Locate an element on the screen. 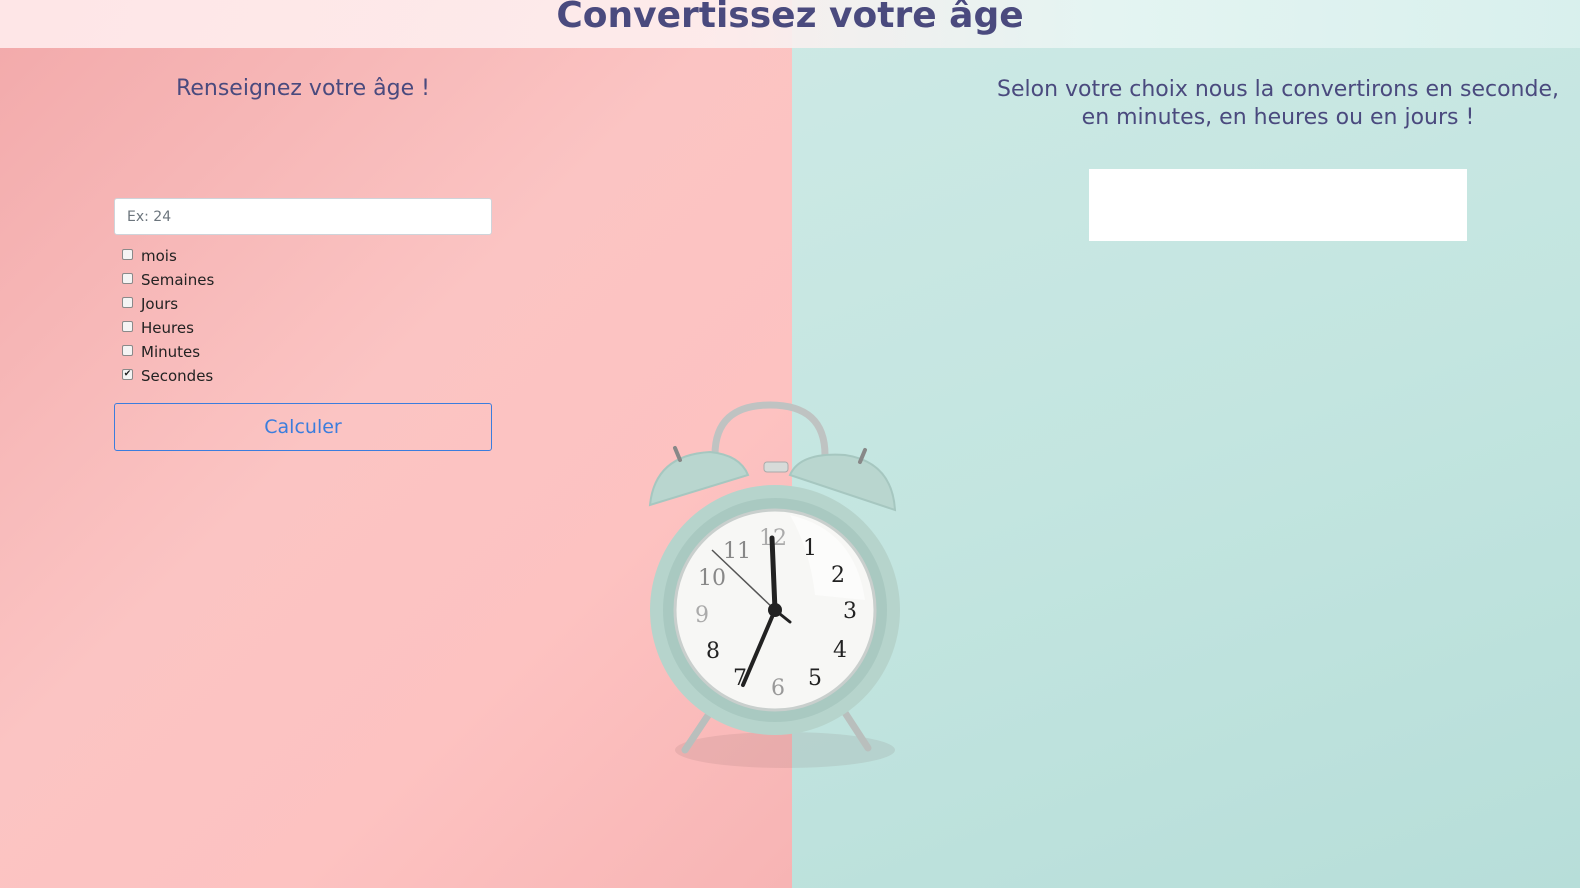  option-semaines: Semaines is located at coordinates (168, 280).